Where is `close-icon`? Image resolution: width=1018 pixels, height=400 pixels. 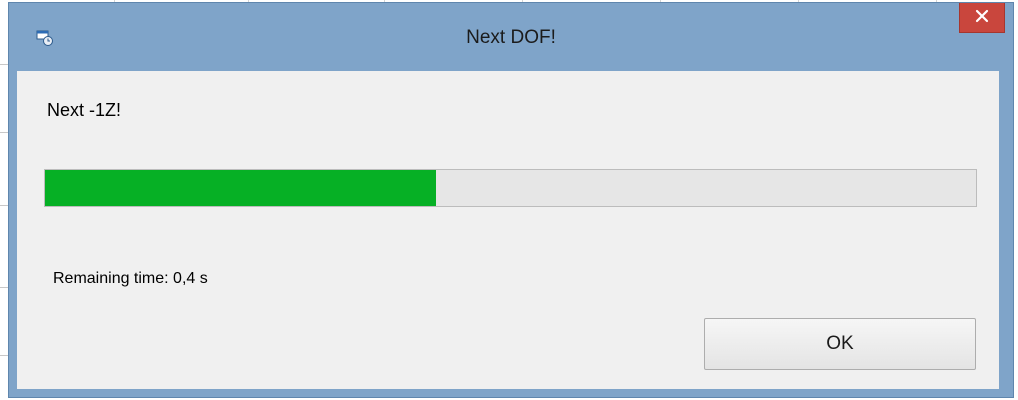 close-icon is located at coordinates (982, 17).